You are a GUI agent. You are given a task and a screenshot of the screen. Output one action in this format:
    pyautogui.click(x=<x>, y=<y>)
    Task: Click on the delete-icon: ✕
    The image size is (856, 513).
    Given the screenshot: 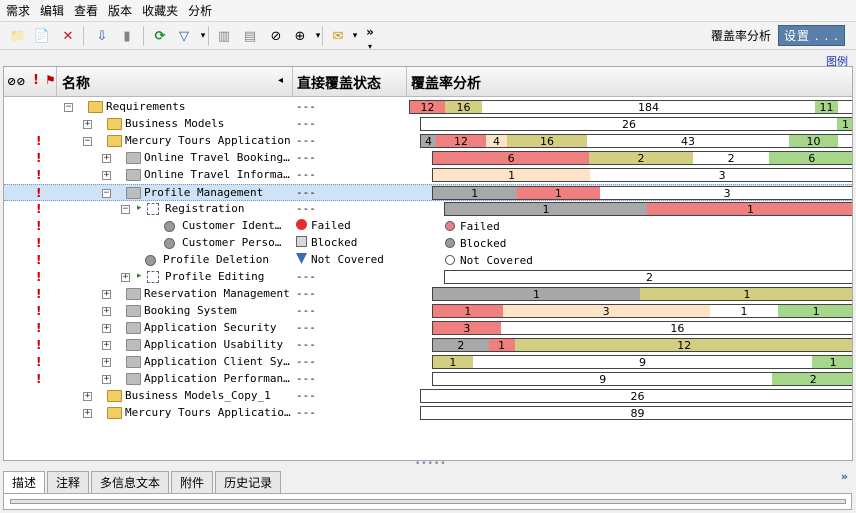 What is the action you would take?
    pyautogui.click(x=68, y=36)
    